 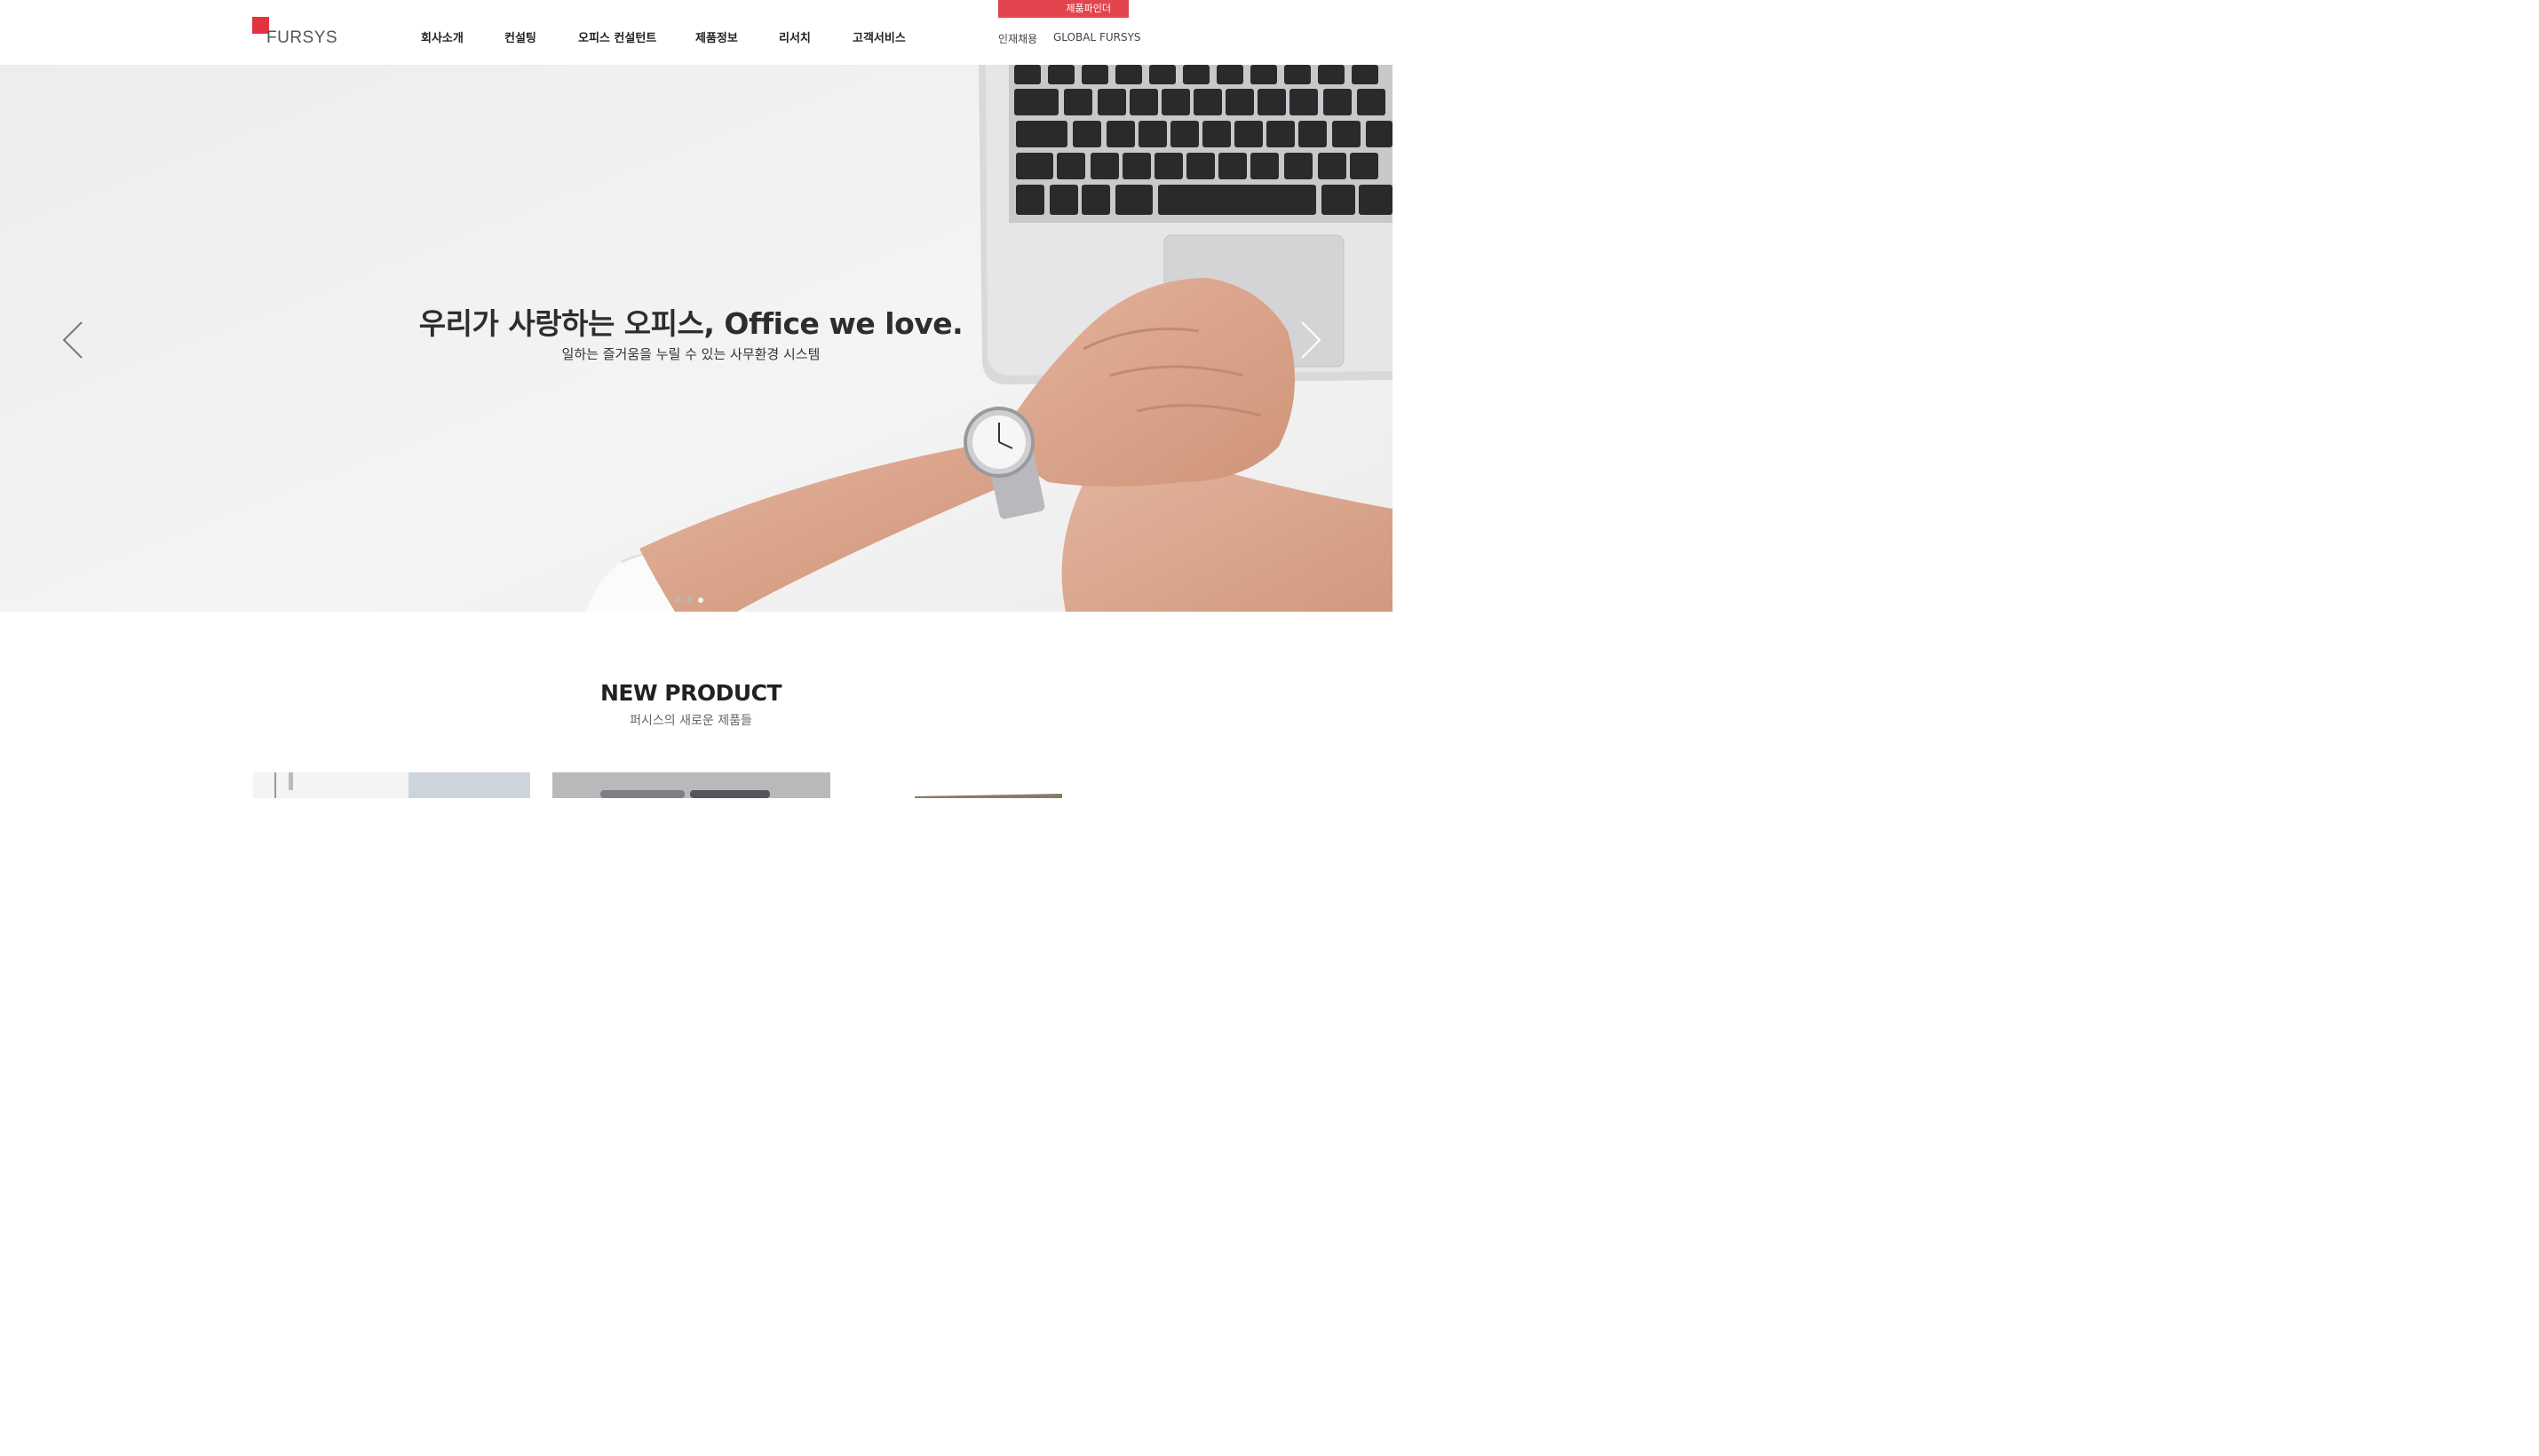 I want to click on logo-text: FURSYS, so click(x=302, y=37).